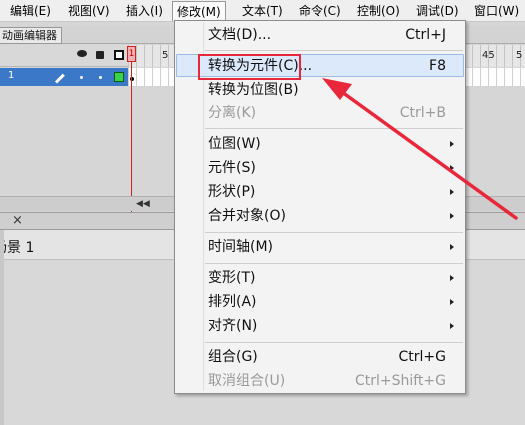 The height and width of the screenshot is (425, 525). I want to click on menu-item-shortcut: Ctrl+B, so click(422, 113).